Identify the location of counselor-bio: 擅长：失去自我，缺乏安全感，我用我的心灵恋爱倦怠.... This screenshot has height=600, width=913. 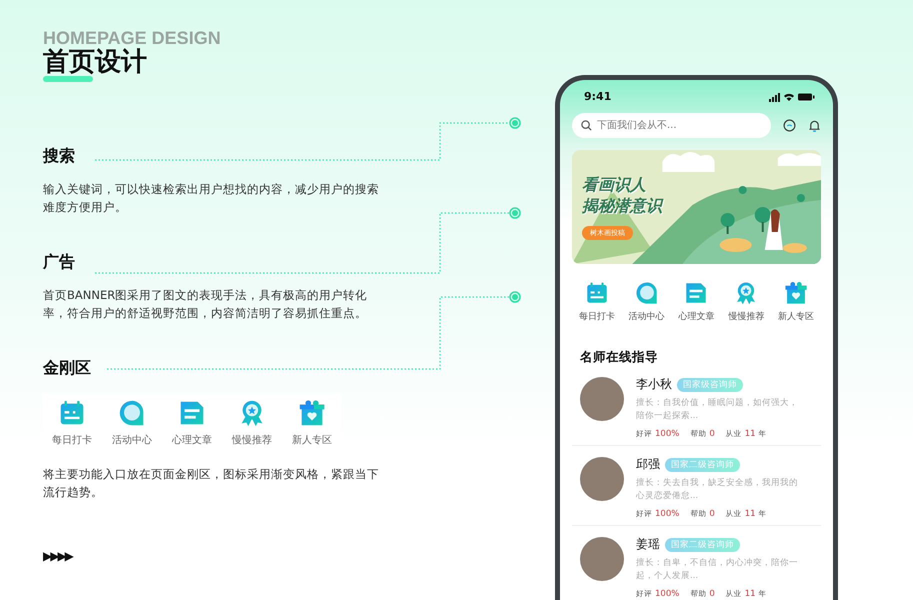
(717, 490).